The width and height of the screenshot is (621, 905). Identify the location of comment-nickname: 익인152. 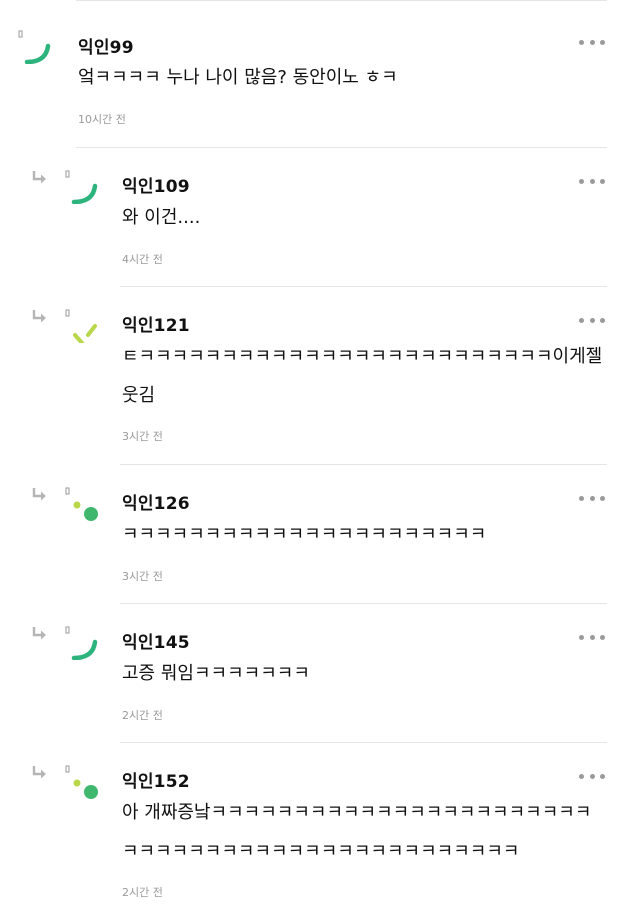
(156, 779).